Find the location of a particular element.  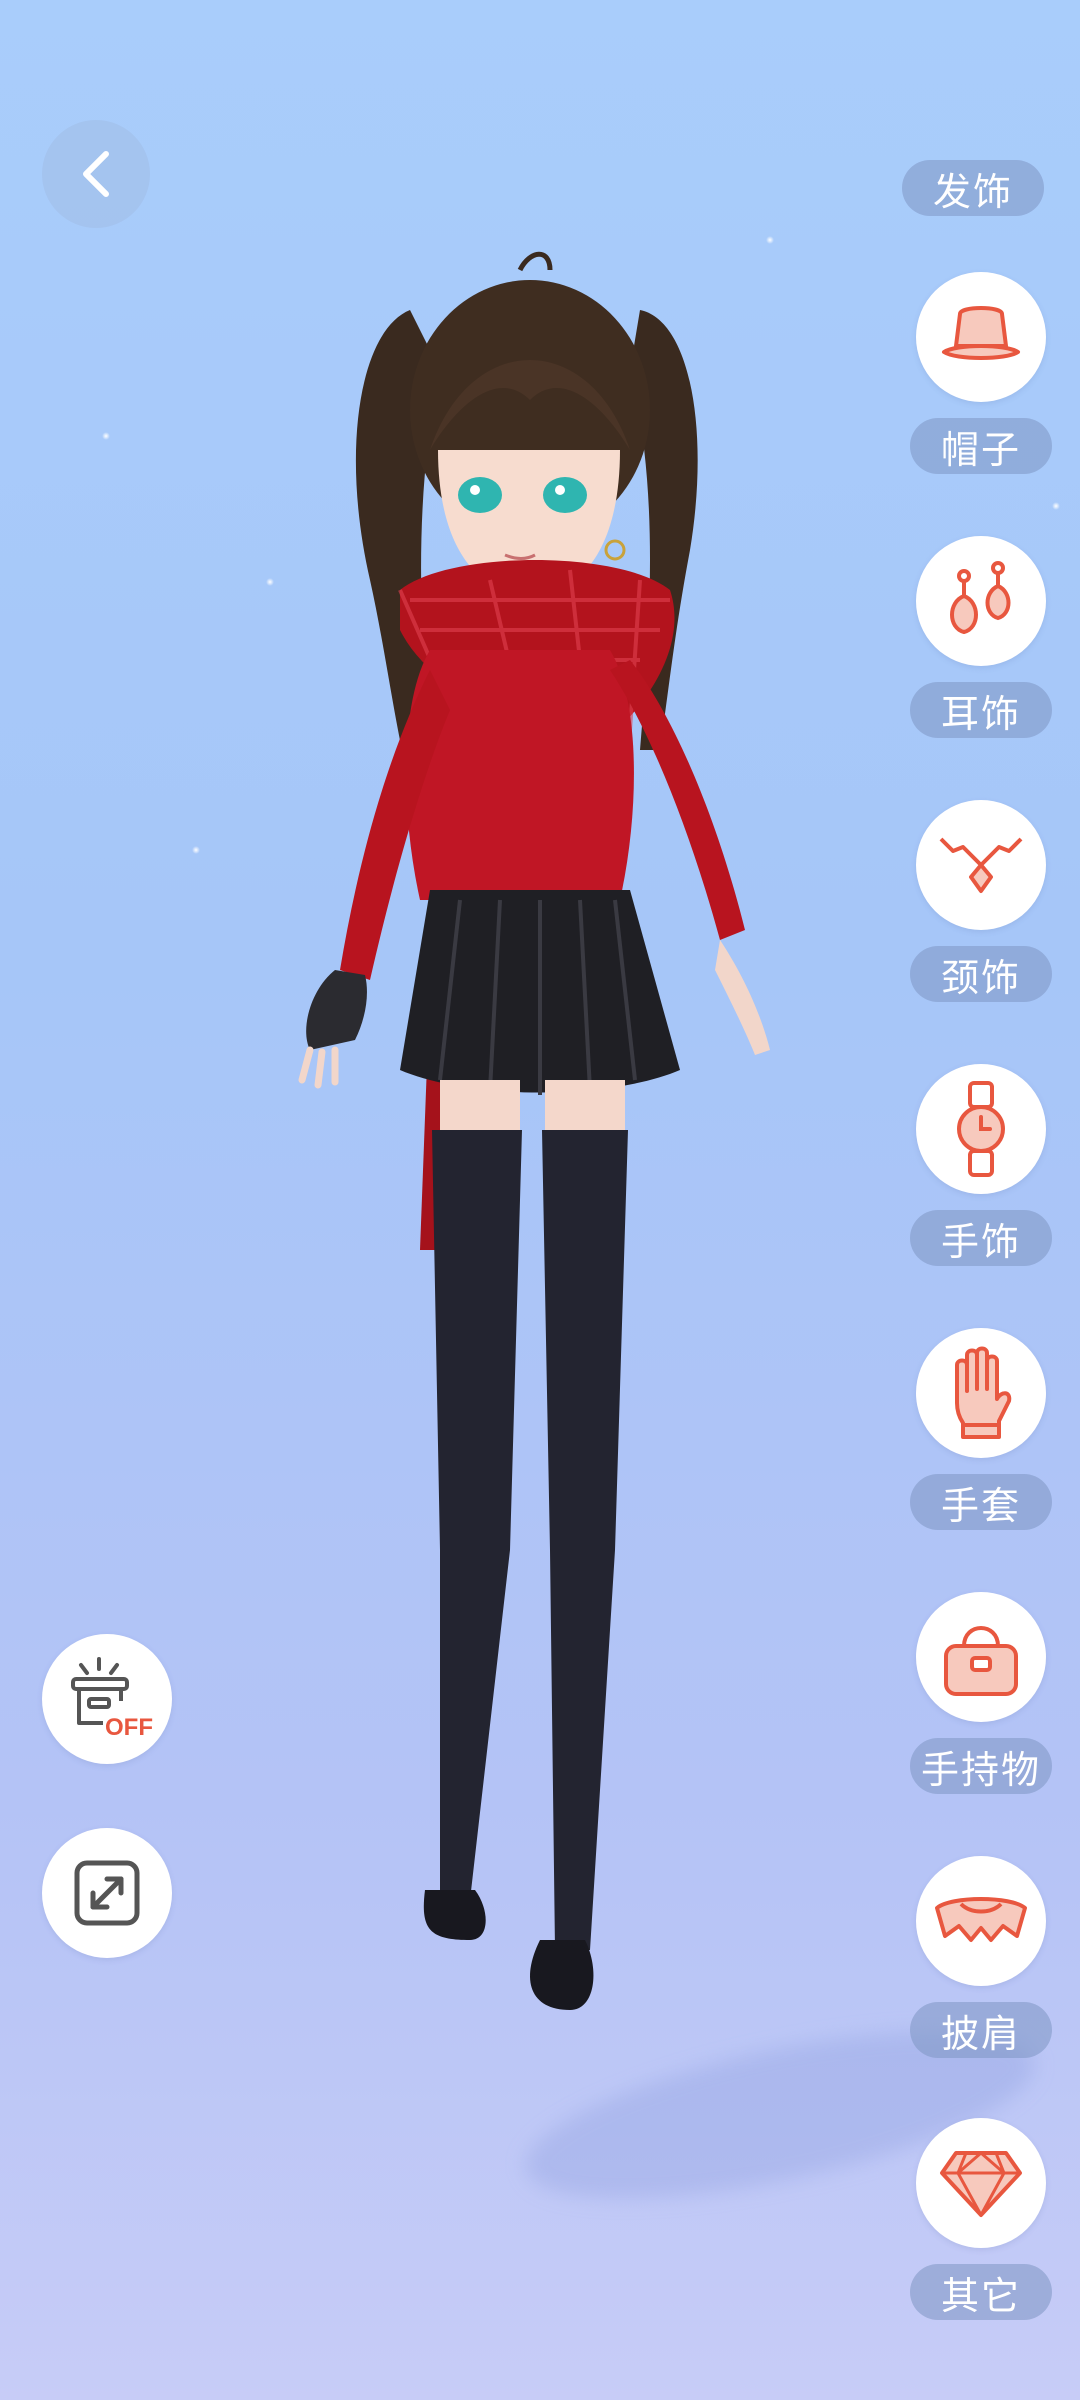

necklace-button is located at coordinates (981, 865).